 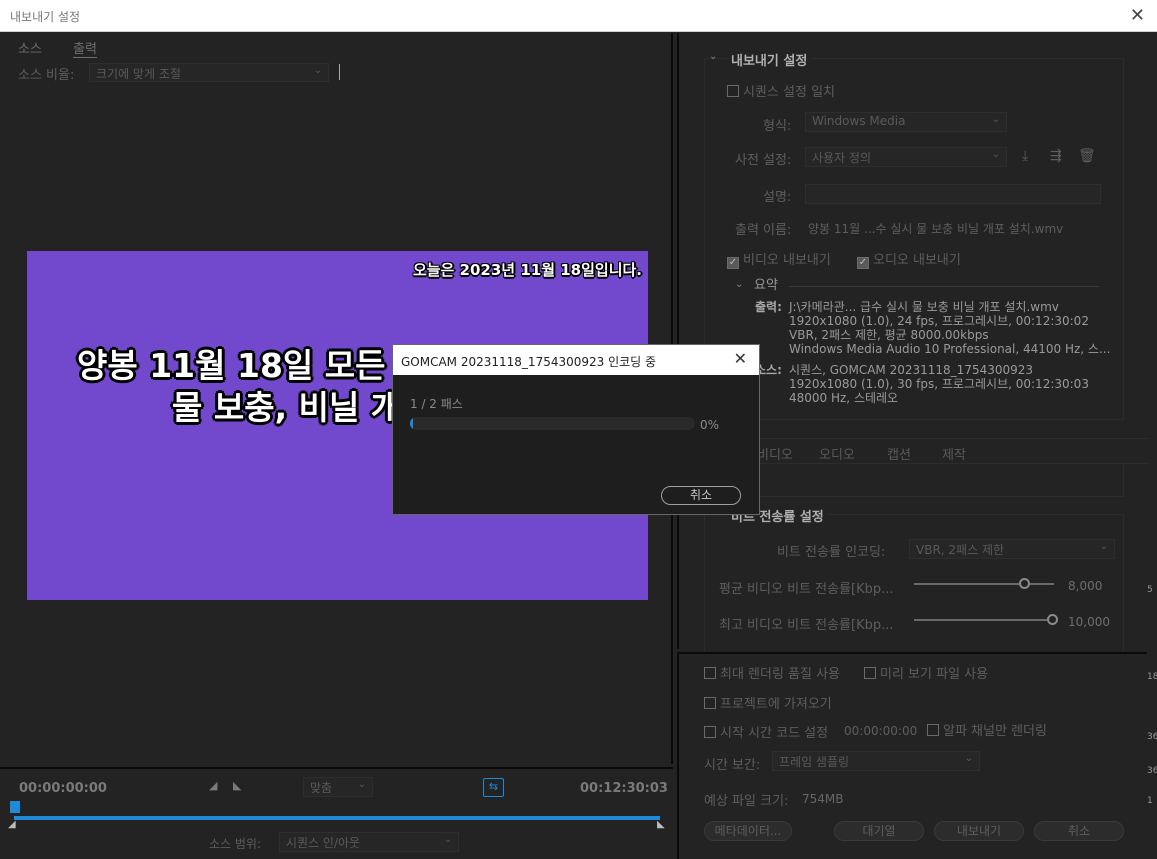 I want to click on preview-file-checkbox: 미리 보기 파일 사용, so click(x=926, y=672).